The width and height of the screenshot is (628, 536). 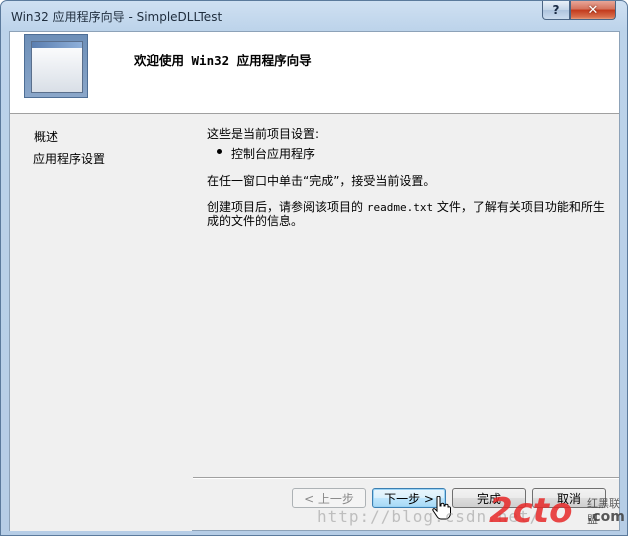 I want to click on close-button: ✕, so click(x=593, y=10).